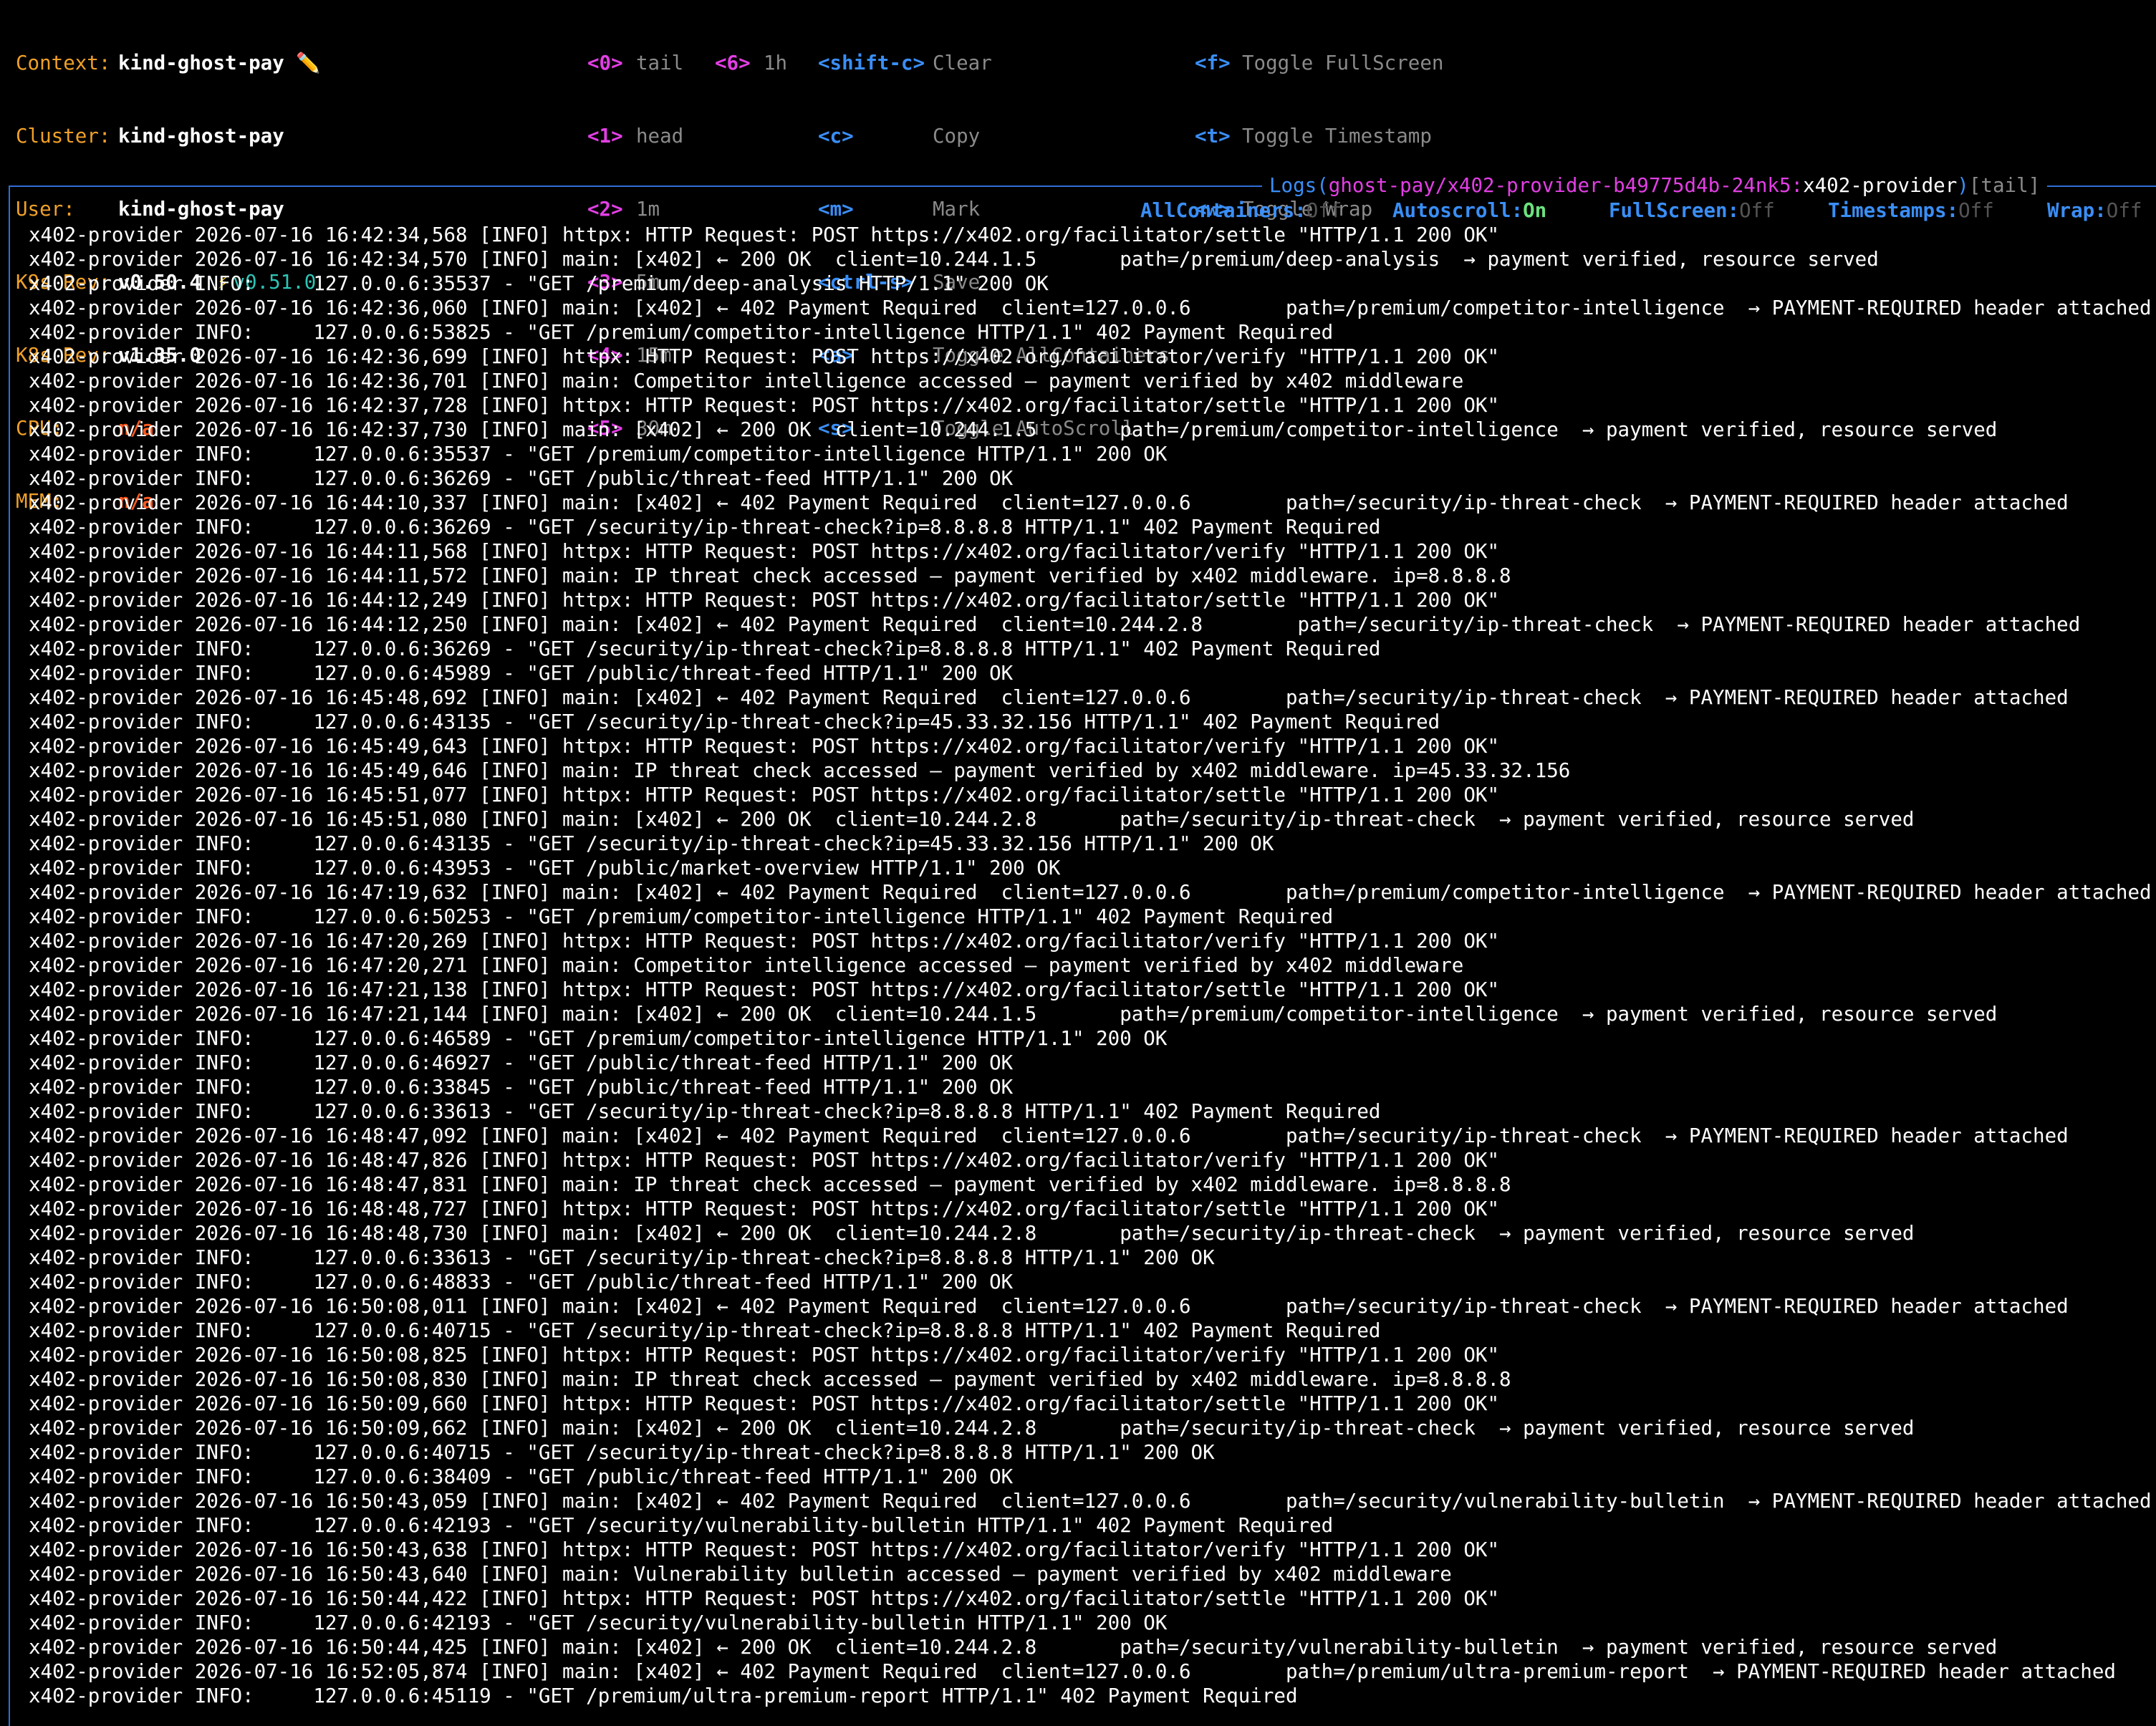  What do you see at coordinates (1911, 210) in the screenshot?
I see `status-timestamps: Timestamps:Off` at bounding box center [1911, 210].